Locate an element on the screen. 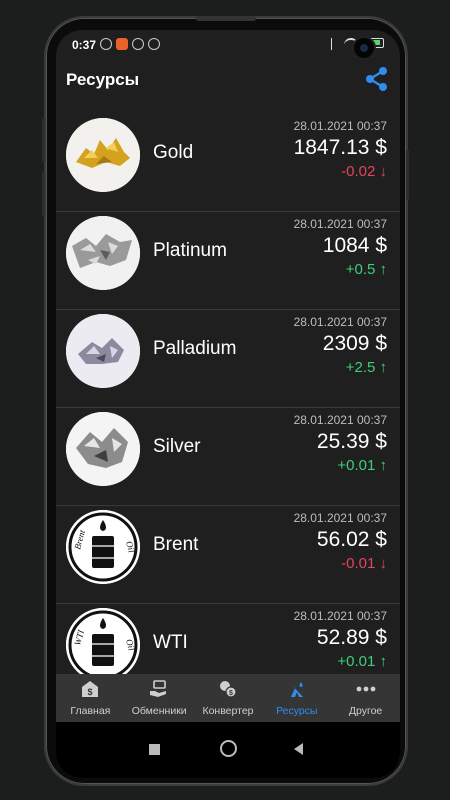 Image resolution: width=450 pixels, height=800 pixels. volume-button is located at coordinates (43, 140).